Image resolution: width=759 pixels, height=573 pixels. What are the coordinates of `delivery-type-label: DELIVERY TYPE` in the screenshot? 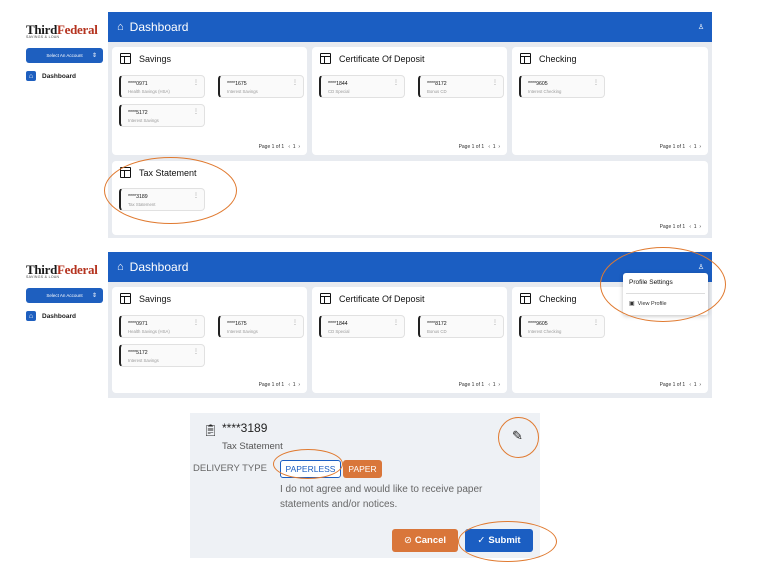 It's located at (230, 468).